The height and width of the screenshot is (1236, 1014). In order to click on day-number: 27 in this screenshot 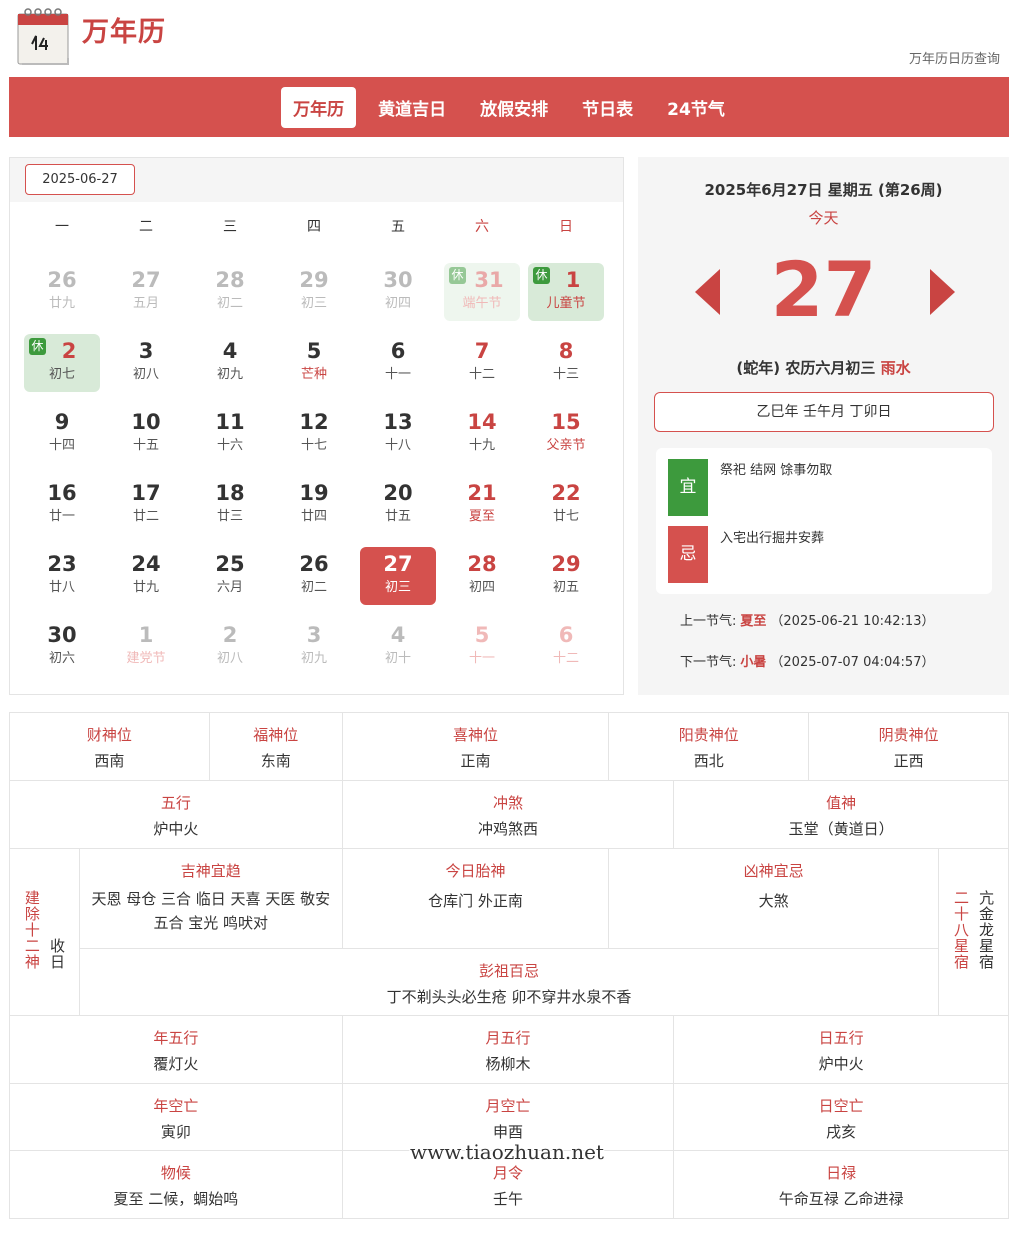, I will do `click(146, 280)`.